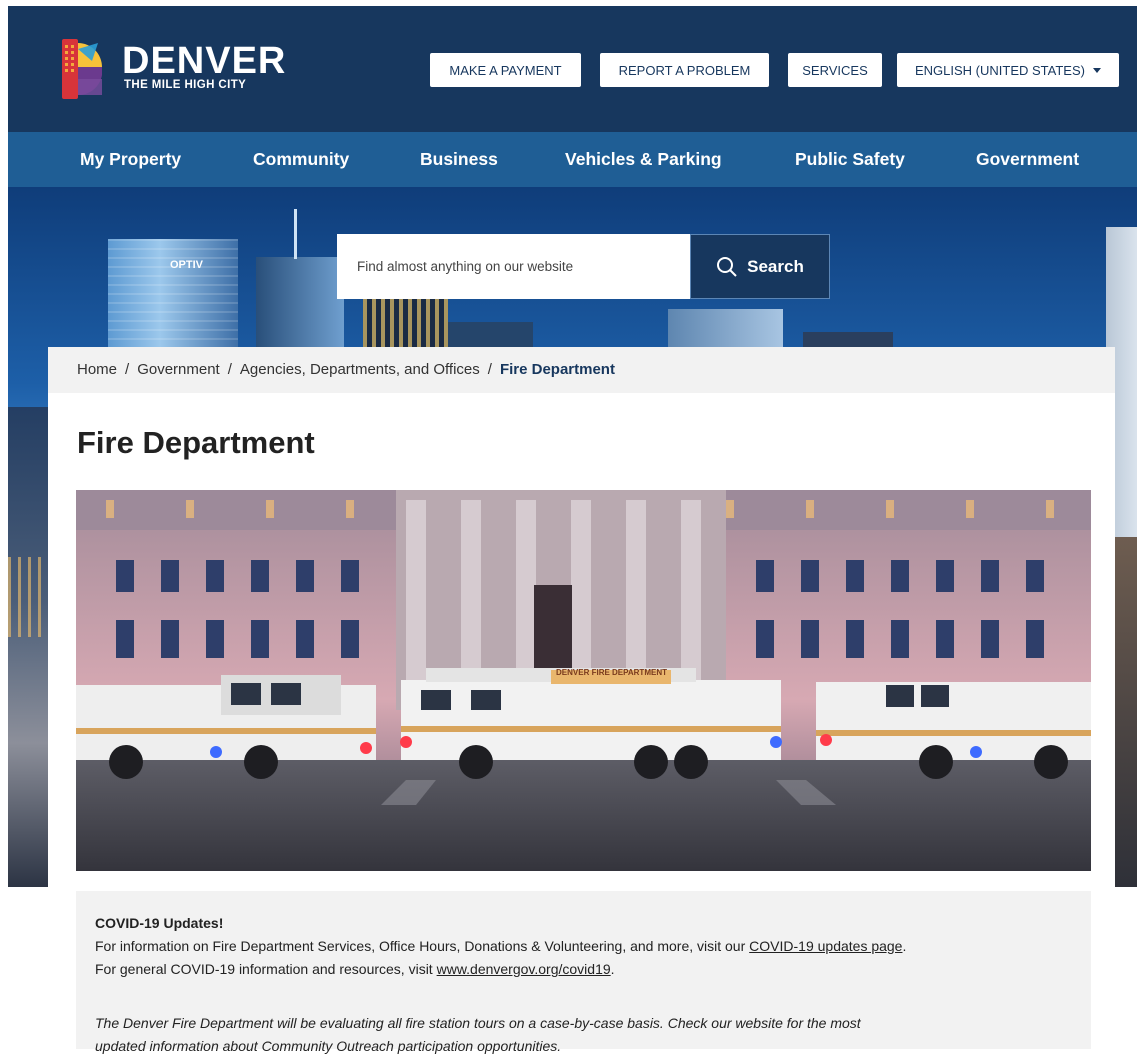  What do you see at coordinates (513, 266) in the screenshot?
I see `search-input` at bounding box center [513, 266].